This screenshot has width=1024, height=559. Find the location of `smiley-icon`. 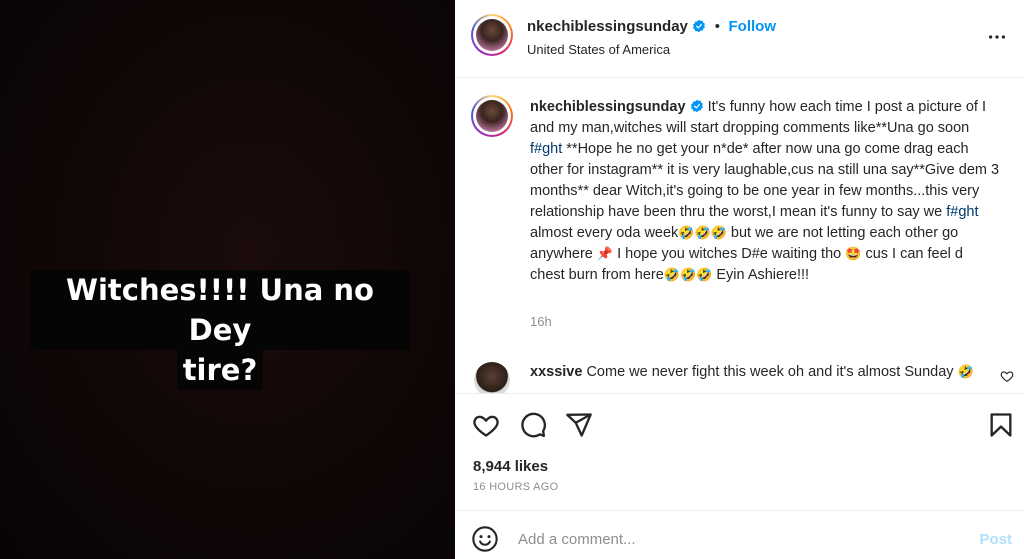

smiley-icon is located at coordinates (485, 539).